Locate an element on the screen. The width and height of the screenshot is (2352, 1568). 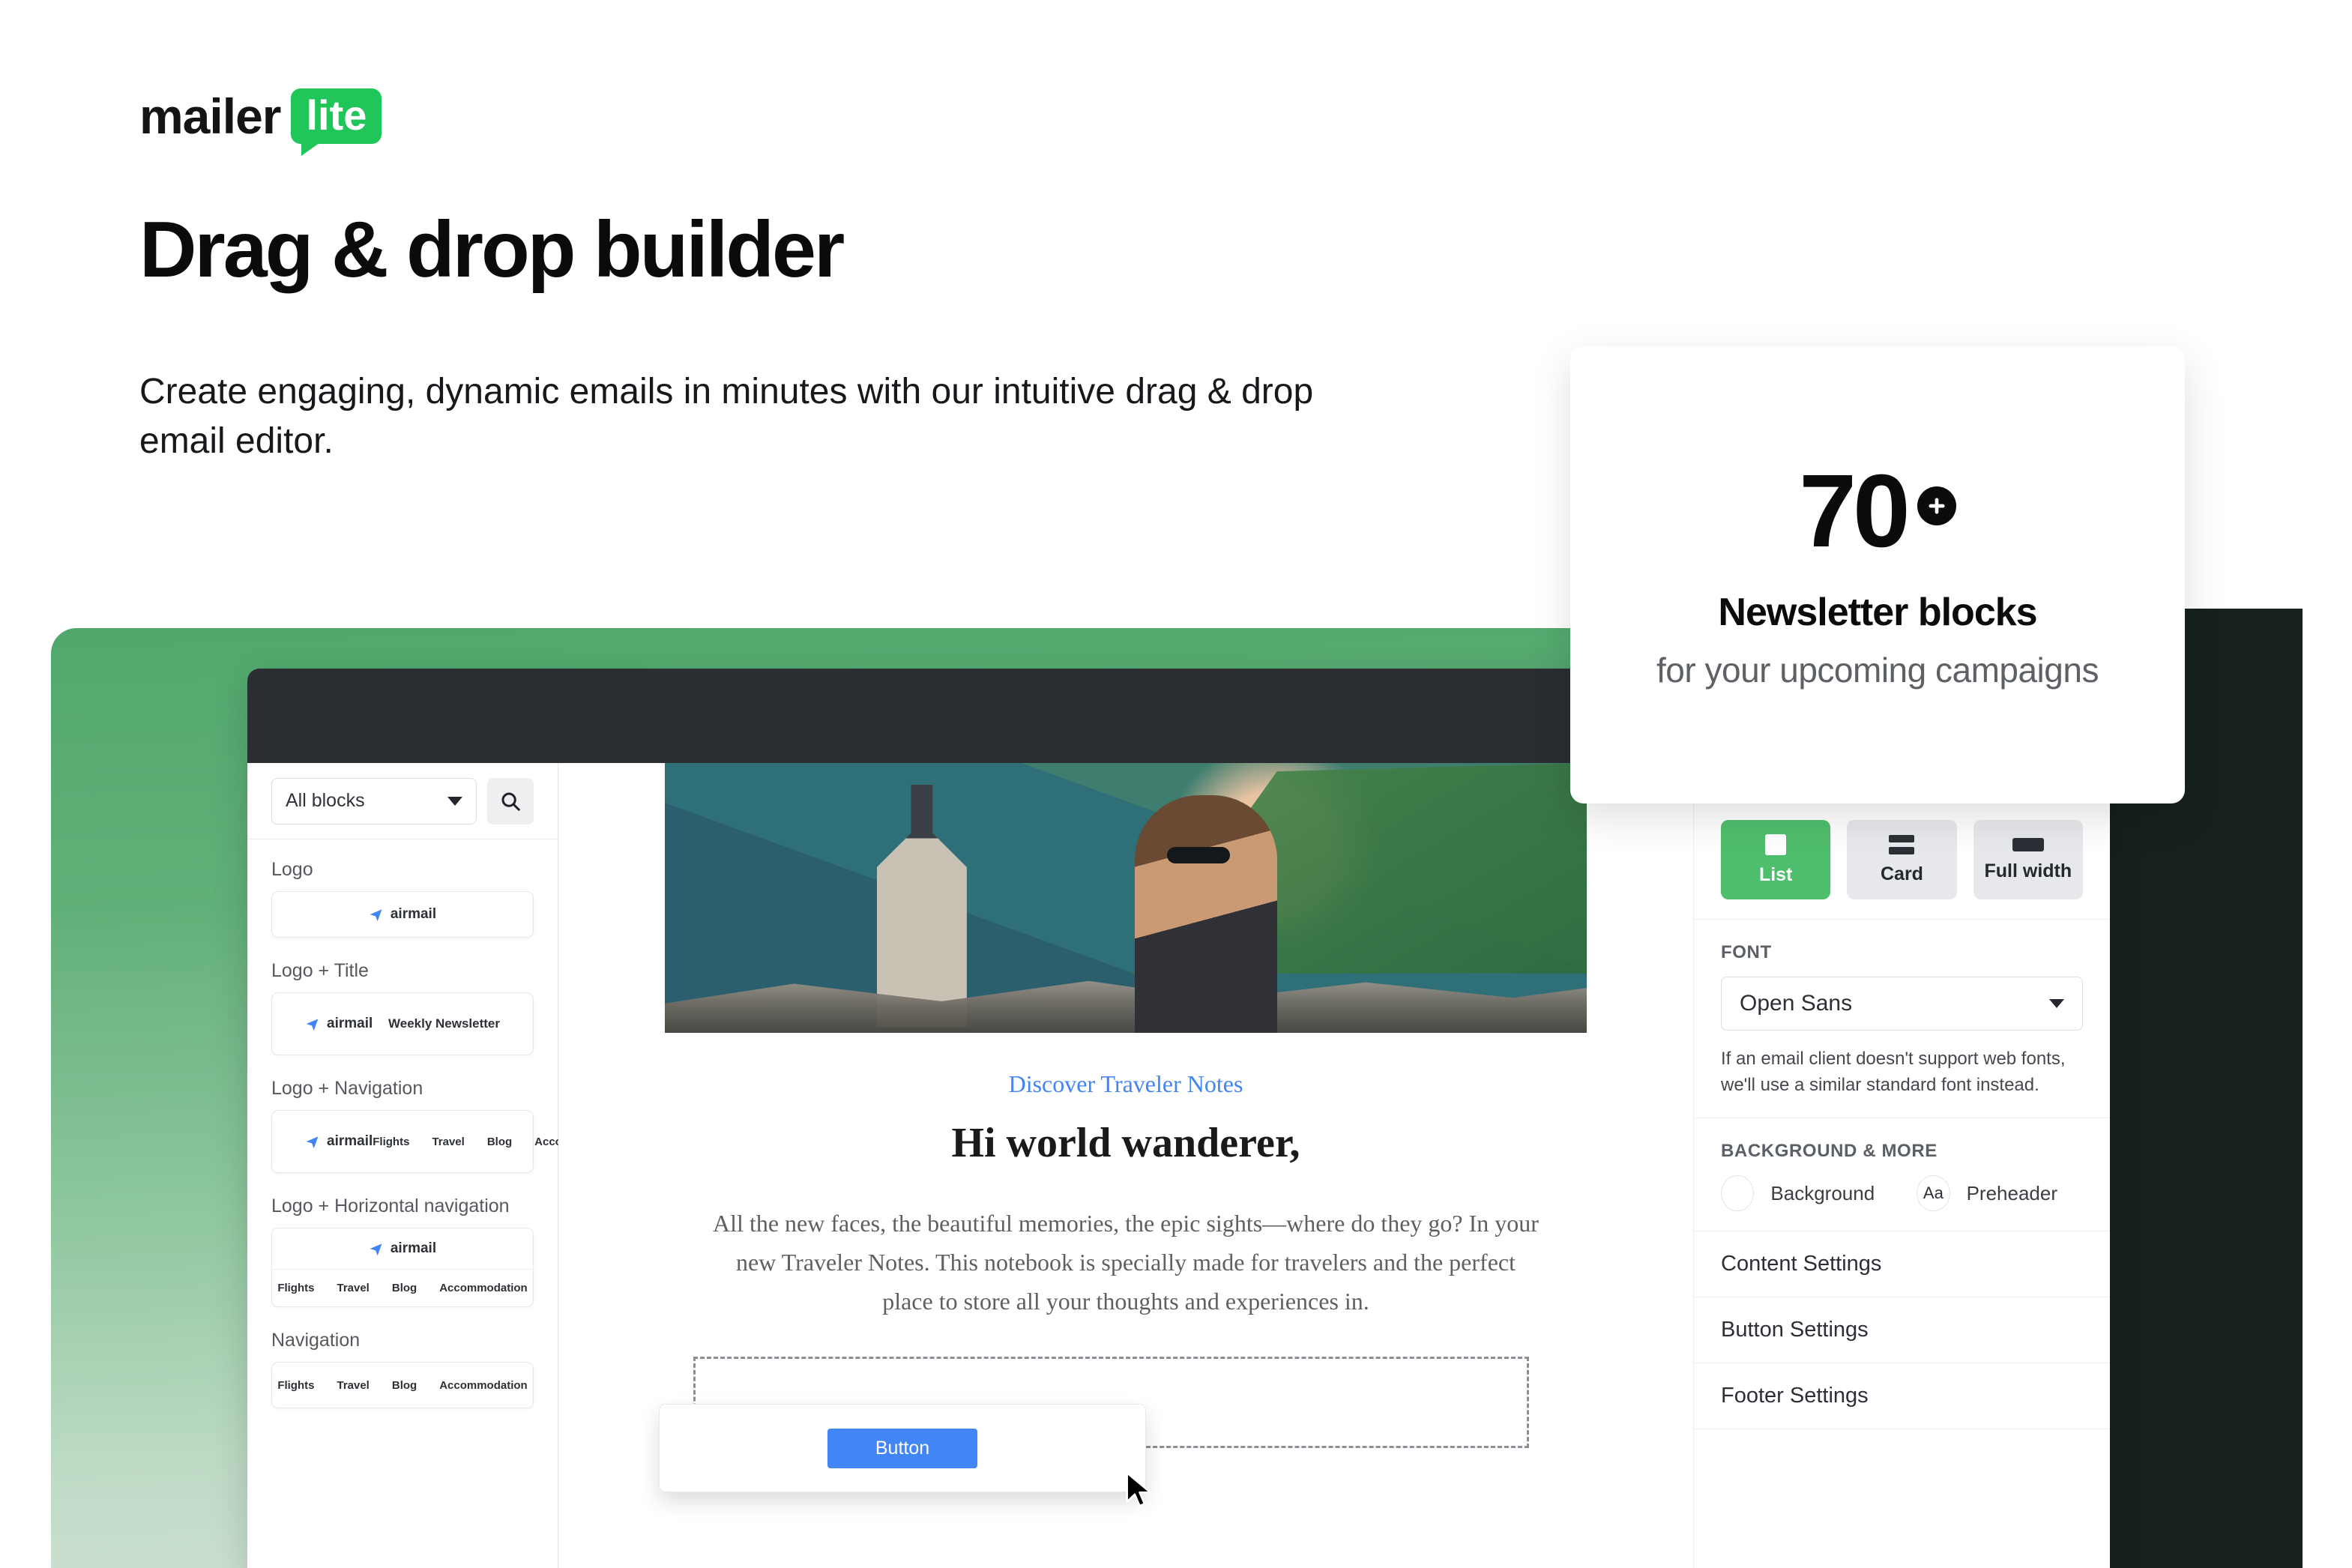
blocks-type-full-width: Full width is located at coordinates (2028, 859).